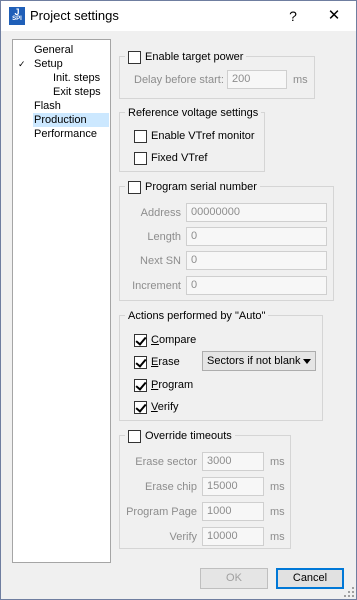  I want to click on program-page-unit: ms, so click(277, 512).